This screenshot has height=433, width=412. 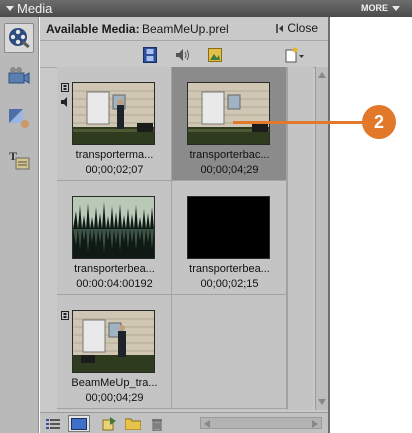 I want to click on media-filter-bar, so click(x=184, y=55).